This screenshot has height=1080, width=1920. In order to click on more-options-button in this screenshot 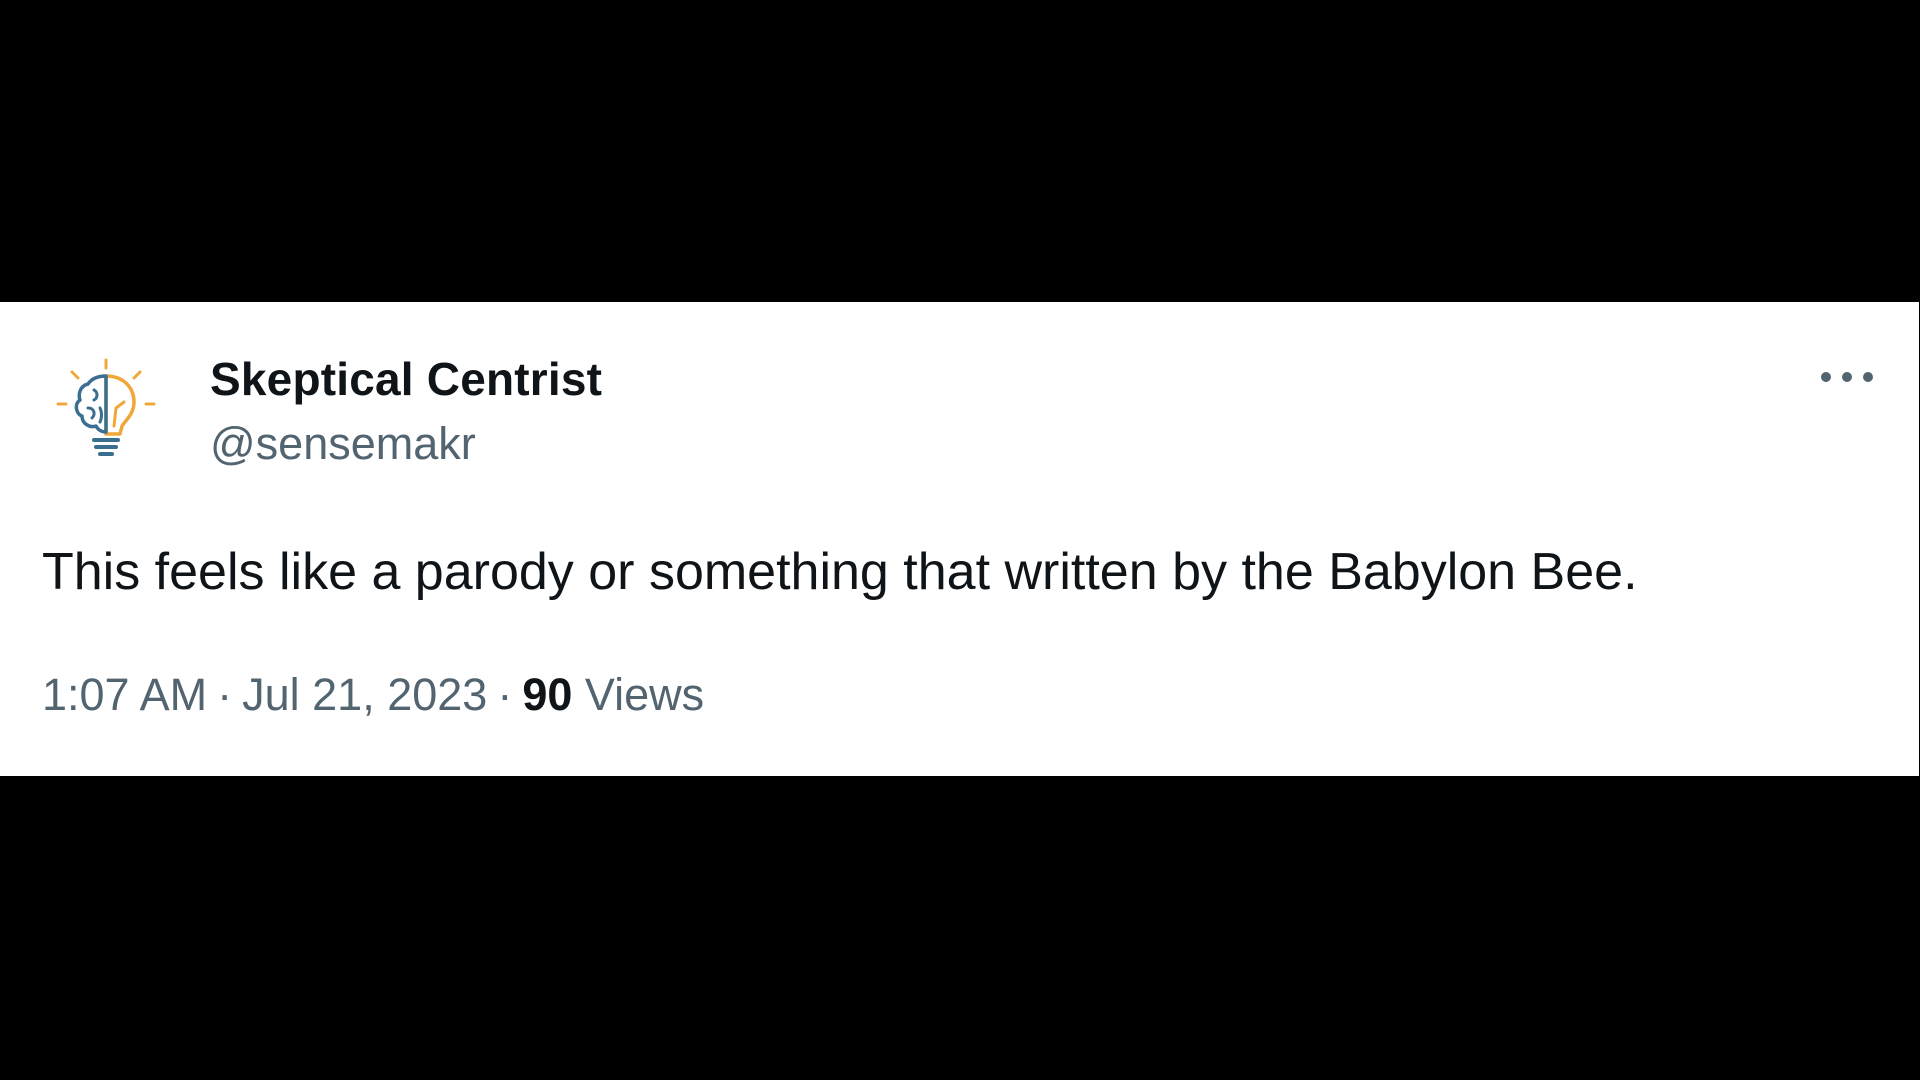, I will do `click(1847, 377)`.